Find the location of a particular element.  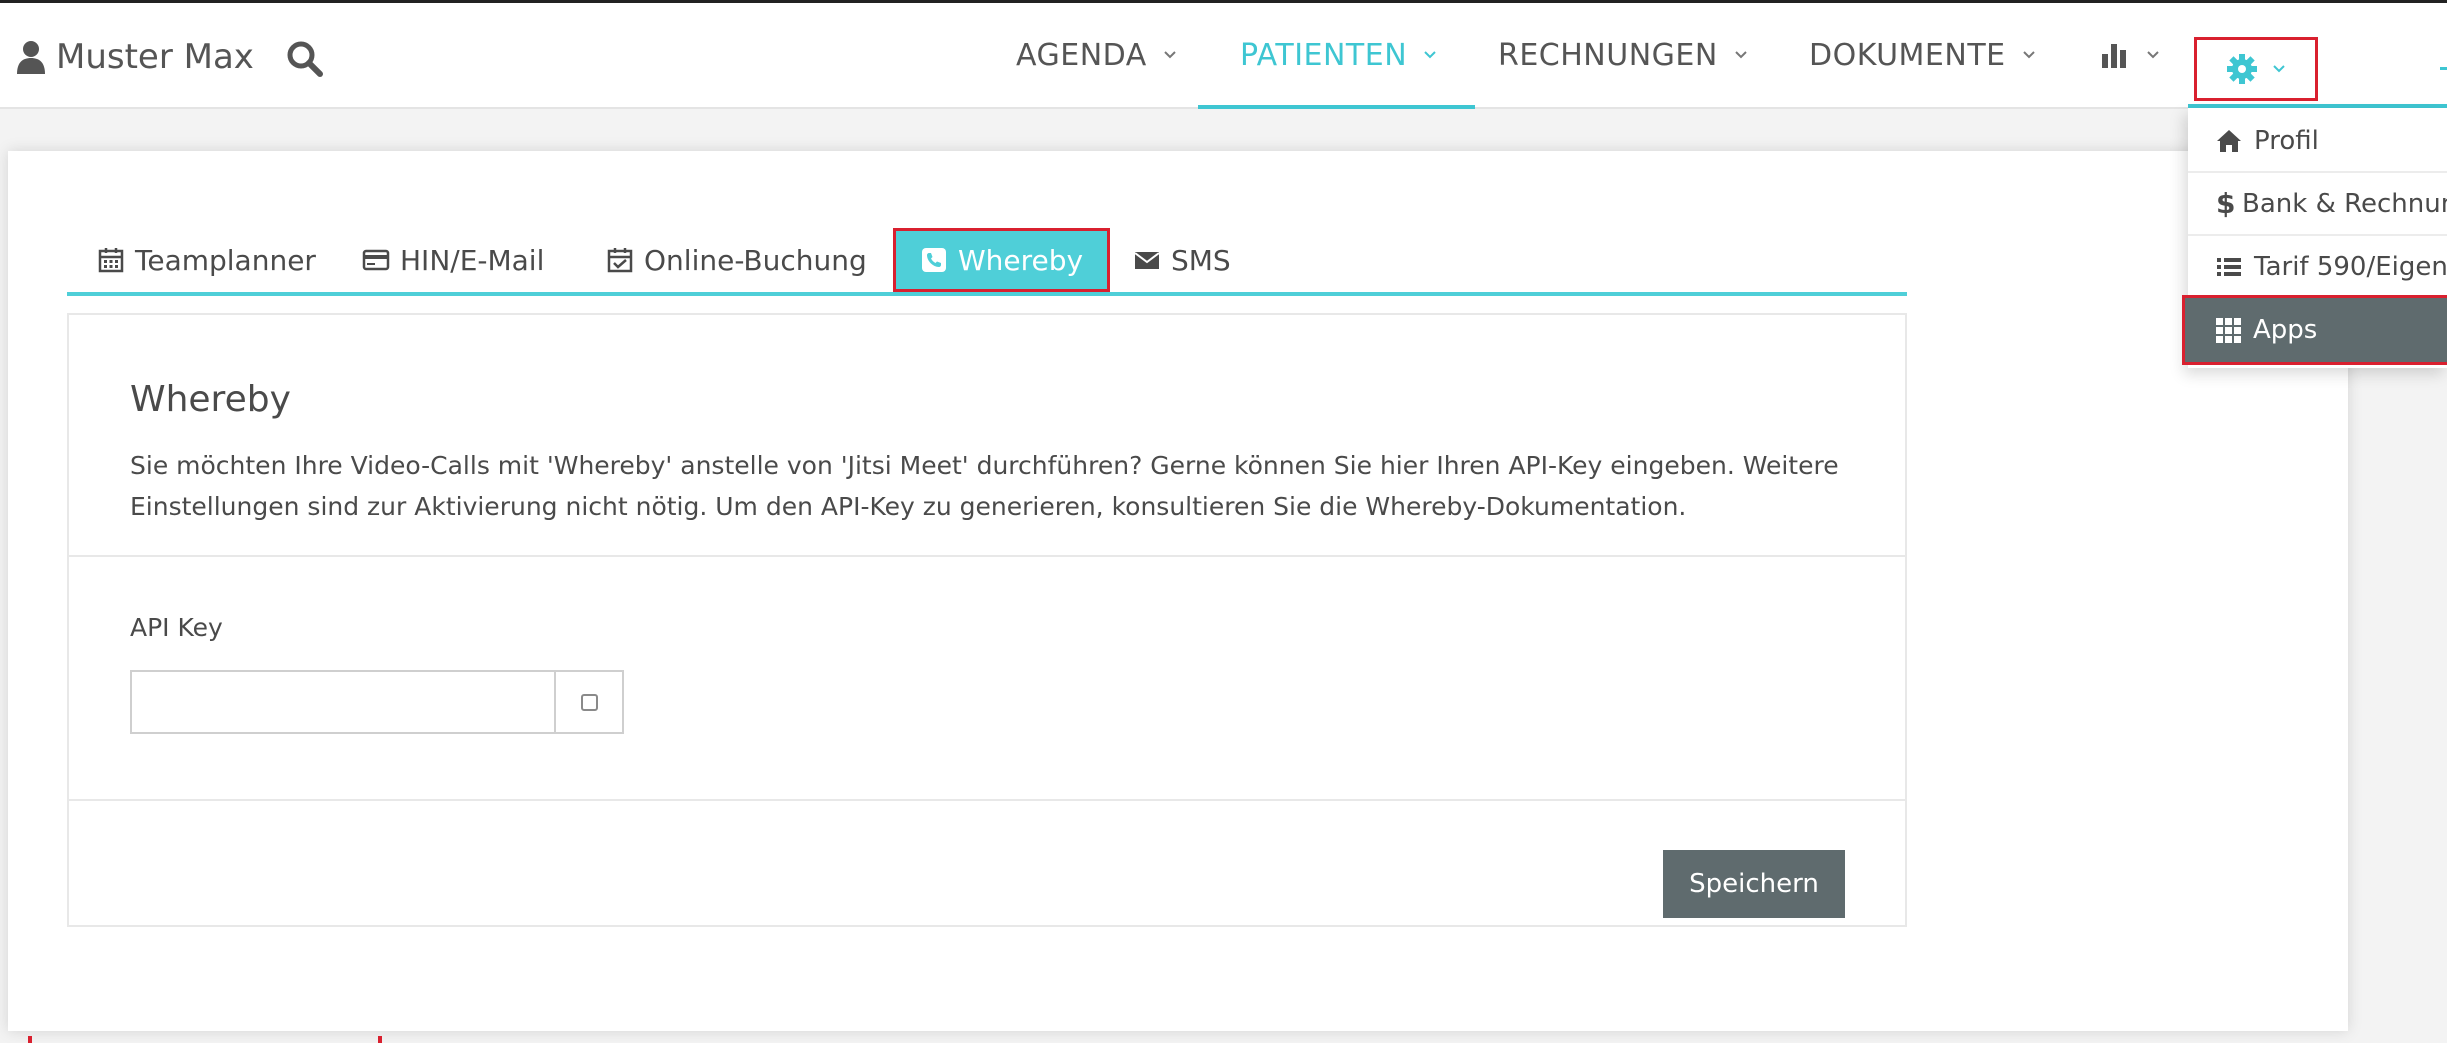

tab-label: SMS is located at coordinates (1201, 260).